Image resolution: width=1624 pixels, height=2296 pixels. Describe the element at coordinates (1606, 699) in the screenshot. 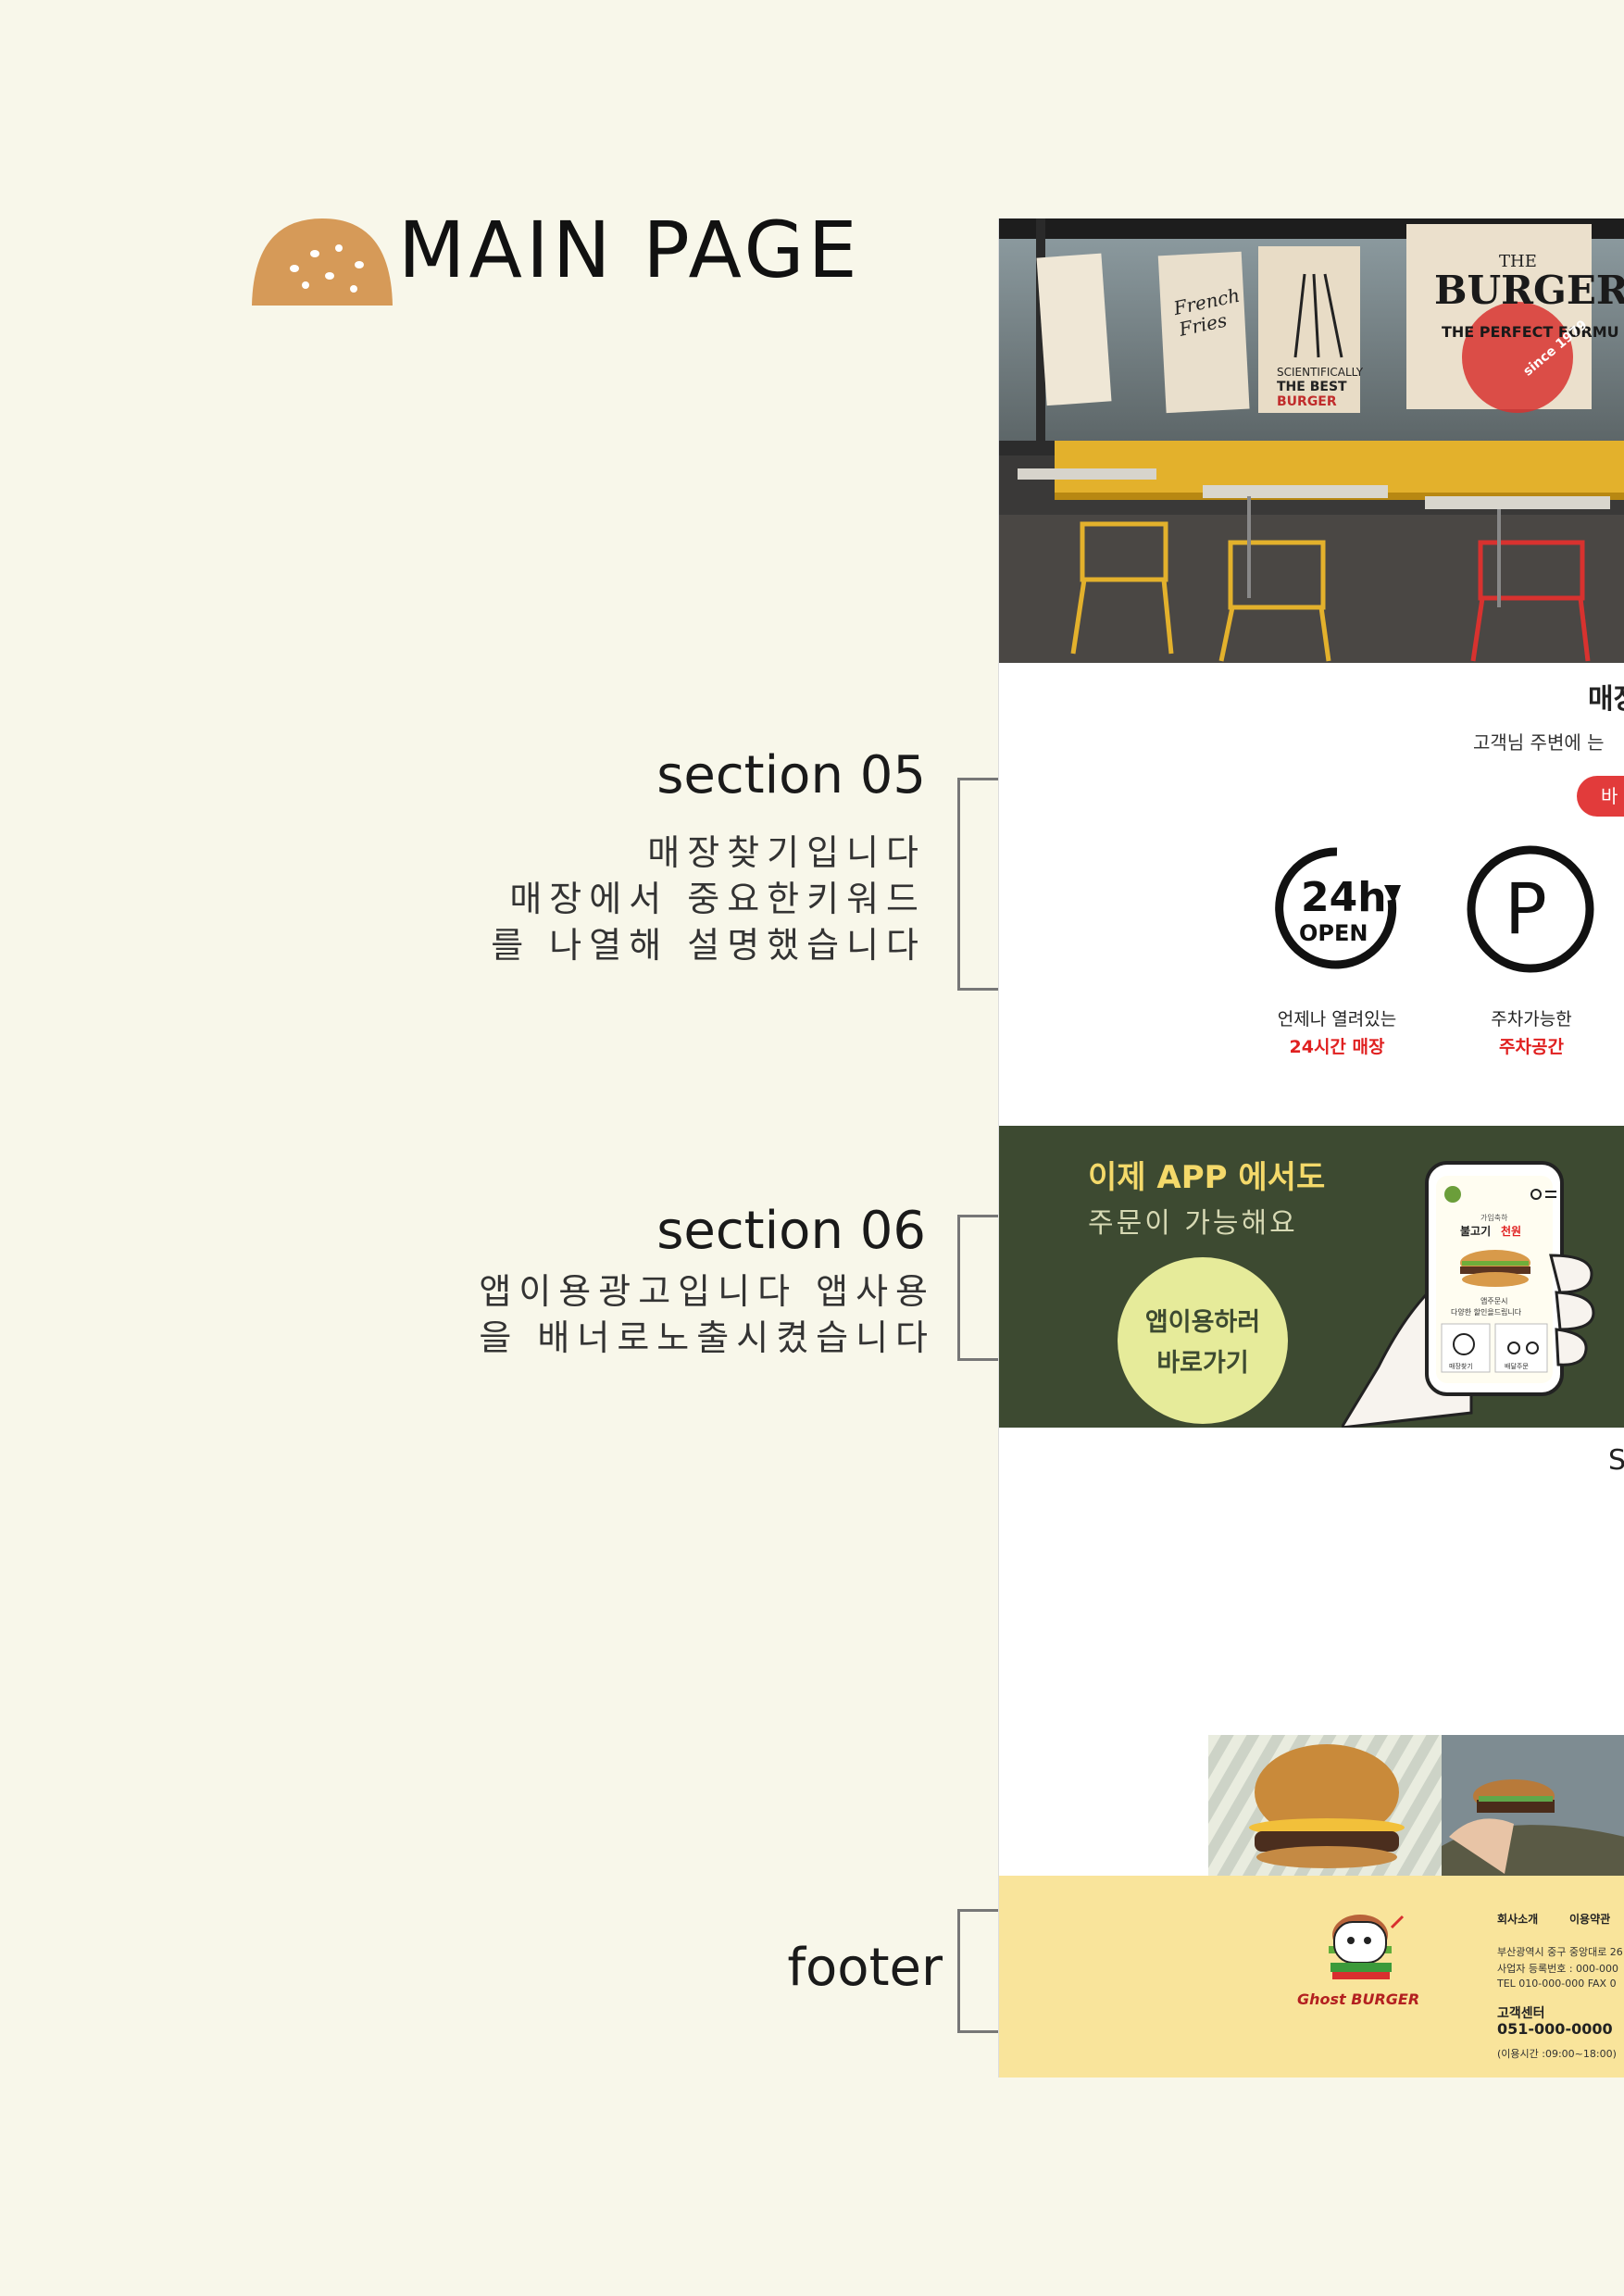

I see `store-heading: 매장` at that location.